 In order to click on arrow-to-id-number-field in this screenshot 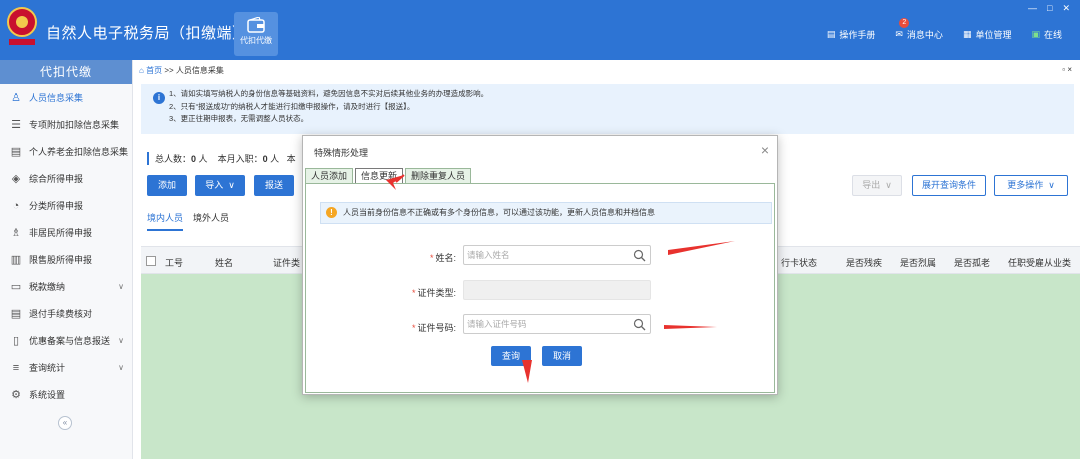, I will do `click(690, 327)`.